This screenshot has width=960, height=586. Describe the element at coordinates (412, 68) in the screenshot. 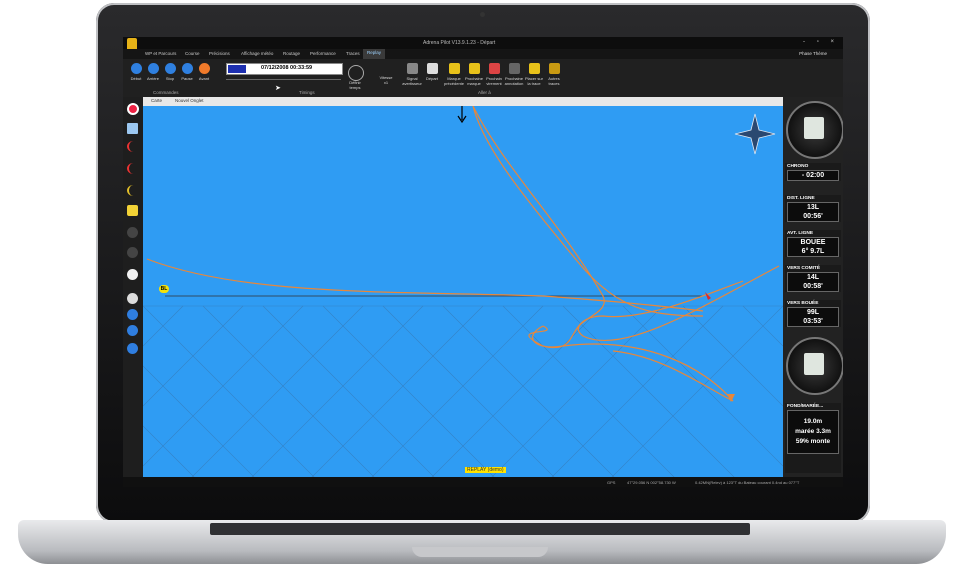

I see `flag-icon` at that location.